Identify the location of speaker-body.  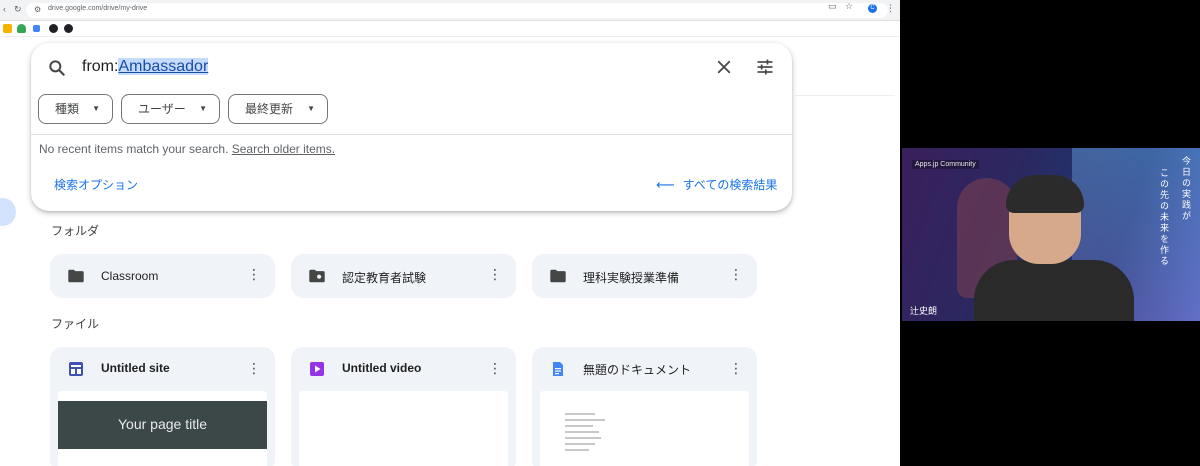
(1054, 290).